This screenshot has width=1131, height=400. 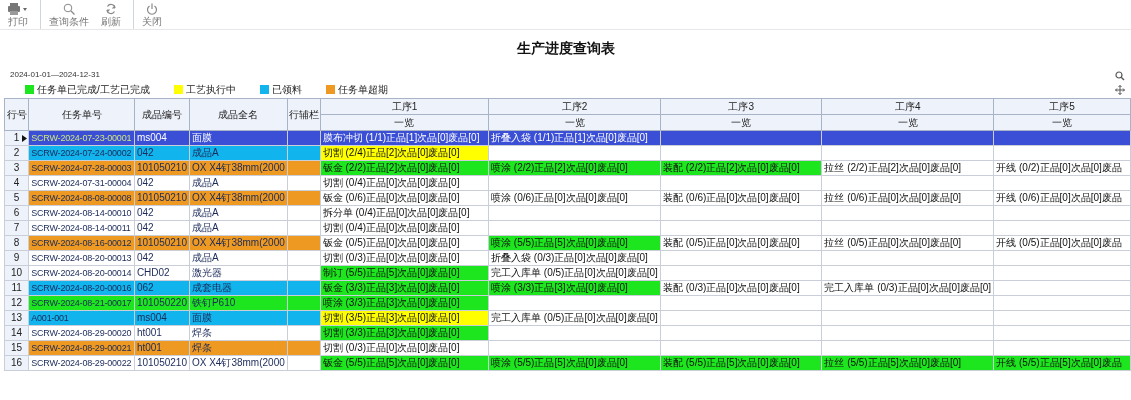 What do you see at coordinates (362, 90) in the screenshot?
I see `legend-label: 任务单超期` at bounding box center [362, 90].